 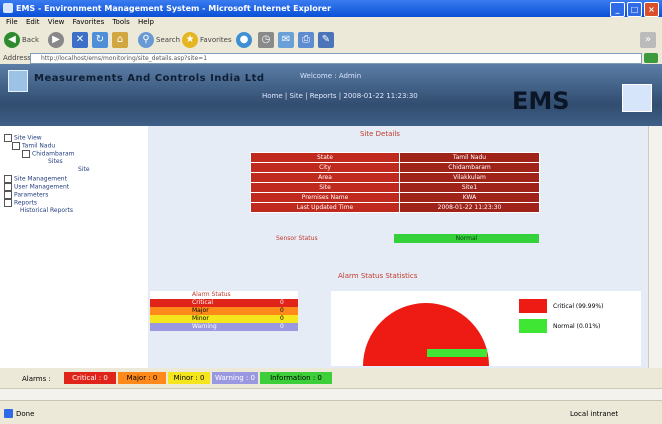 I want to click on tree-item-historical-reports: Historical Reports, so click(x=46, y=210).